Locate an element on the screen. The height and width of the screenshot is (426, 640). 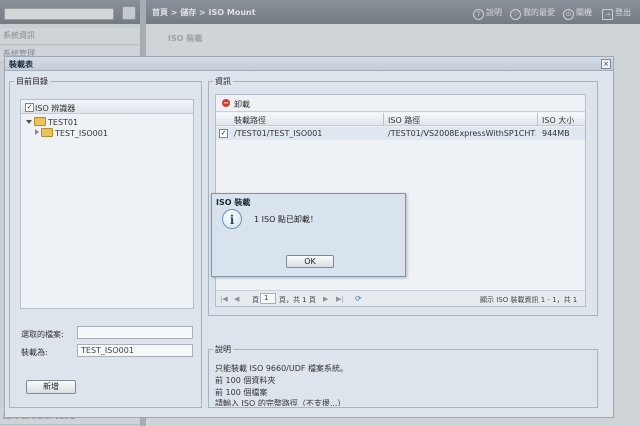
grid-header: 裝載路徑 ISO 路徑 ISO 大小 is located at coordinates (400, 119).